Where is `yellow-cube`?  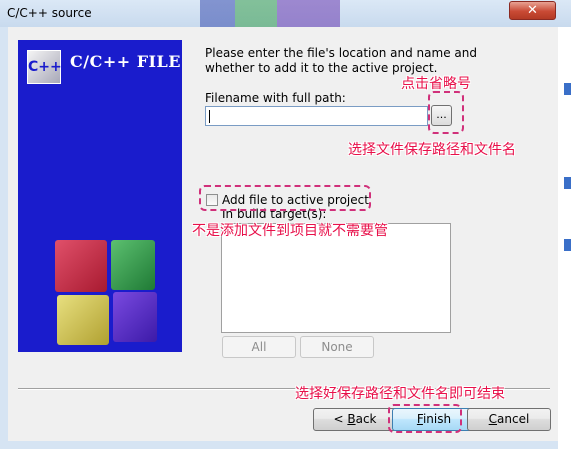
yellow-cube is located at coordinates (83, 320).